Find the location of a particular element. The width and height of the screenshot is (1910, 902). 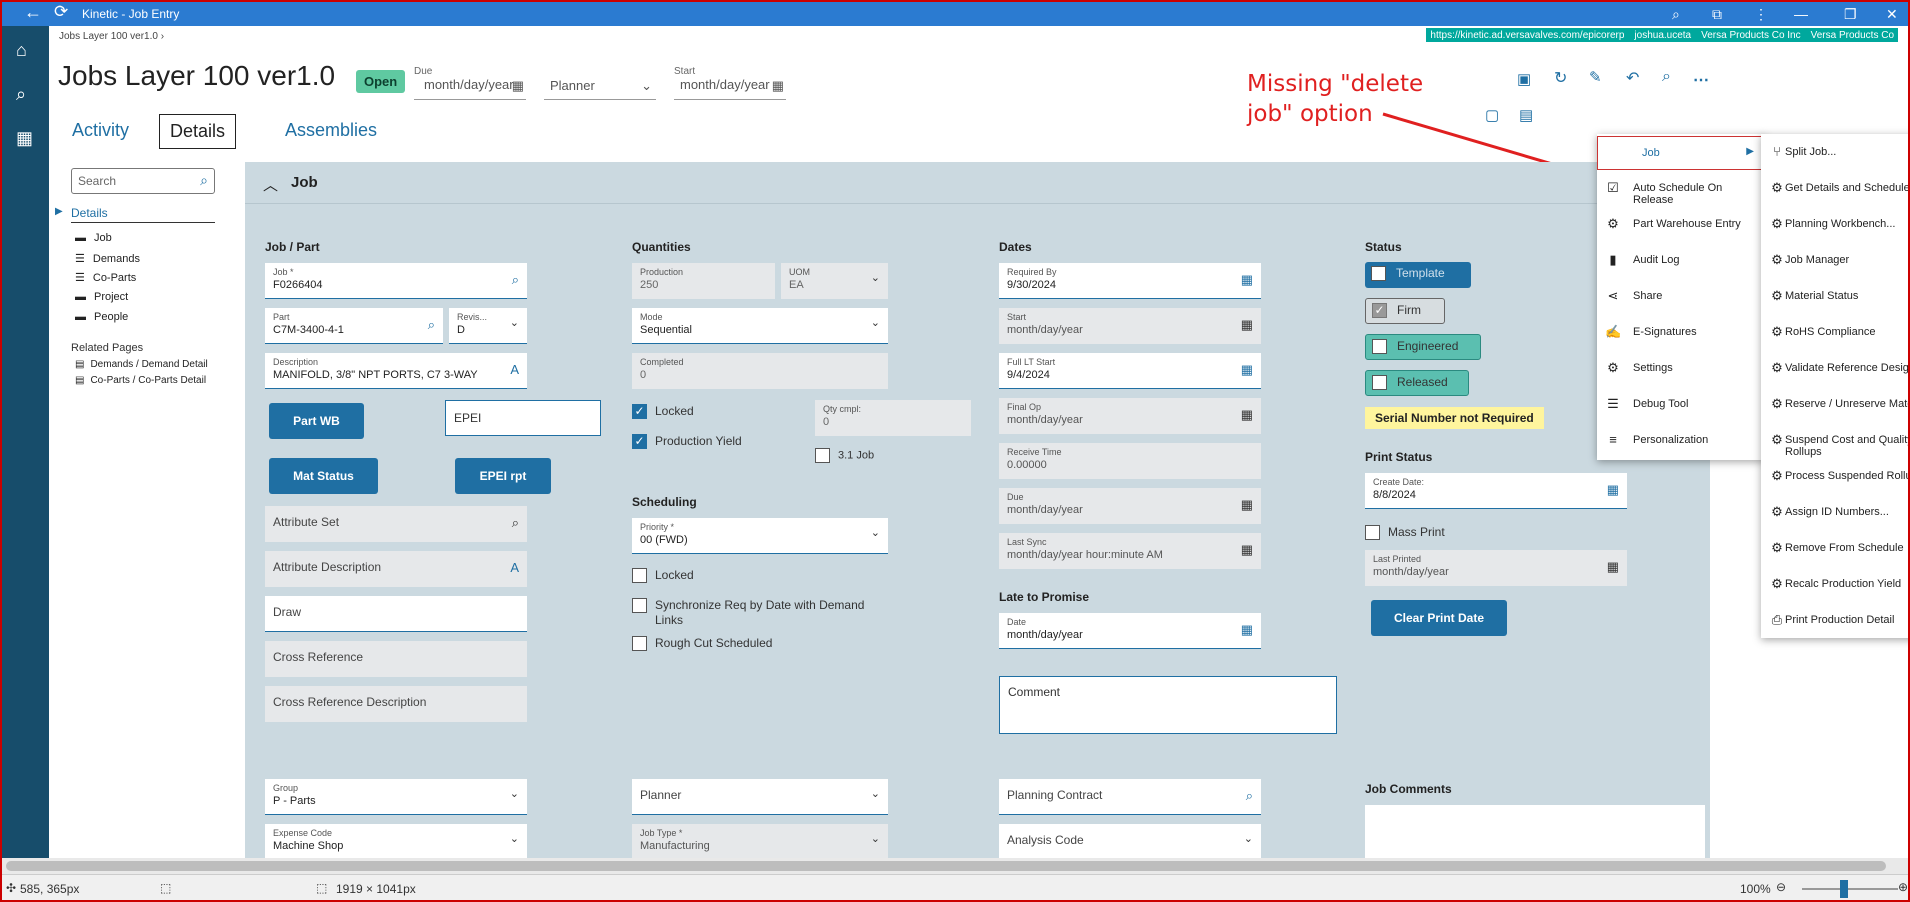

menu-item-job: Job ▶ is located at coordinates (1681, 153).